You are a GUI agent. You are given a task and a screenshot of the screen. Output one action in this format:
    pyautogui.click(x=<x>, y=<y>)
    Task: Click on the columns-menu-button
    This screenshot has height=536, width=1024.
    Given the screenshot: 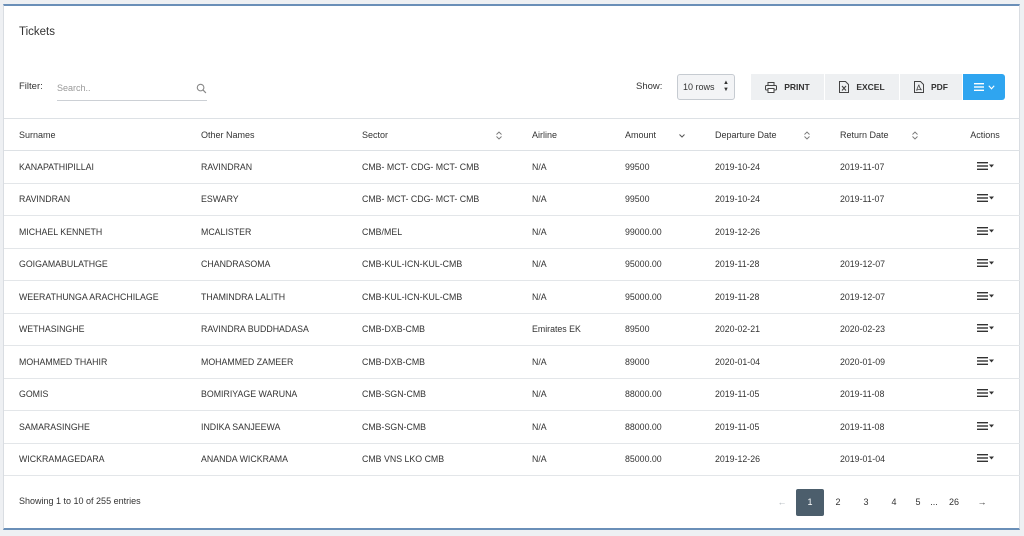 What is the action you would take?
    pyautogui.click(x=984, y=87)
    